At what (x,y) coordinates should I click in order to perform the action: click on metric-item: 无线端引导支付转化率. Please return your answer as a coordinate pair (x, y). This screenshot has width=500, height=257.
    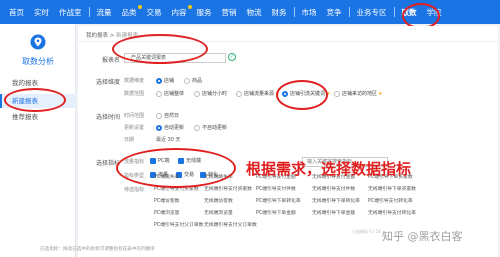
    Looking at the image, I should click on (392, 212).